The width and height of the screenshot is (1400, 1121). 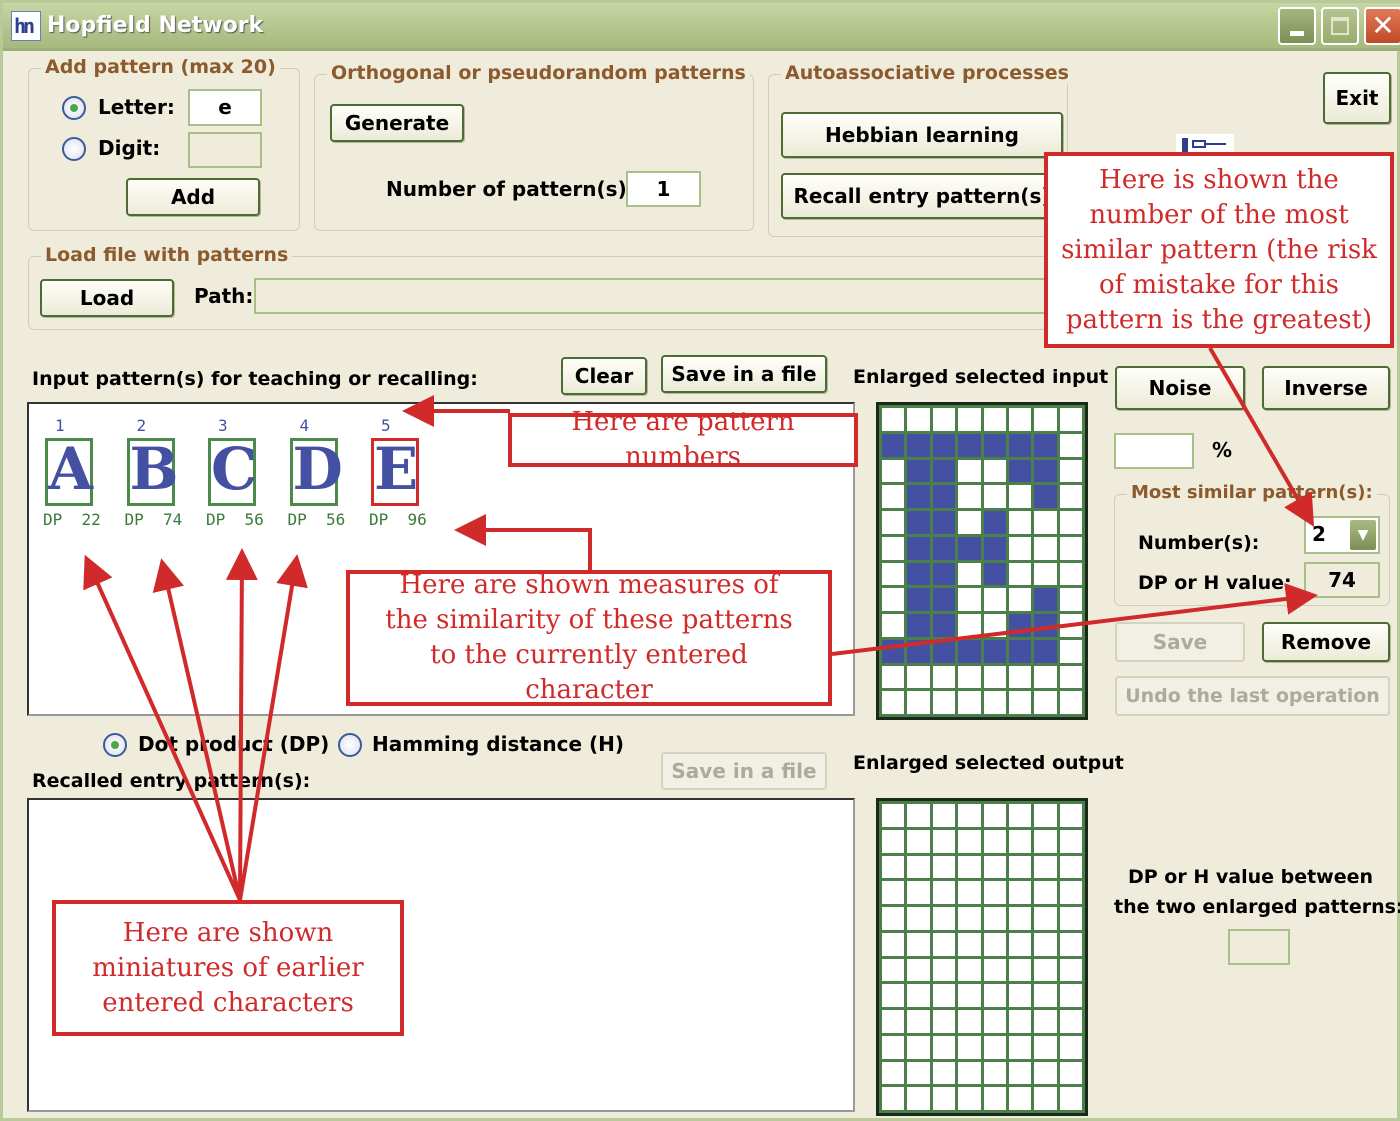 I want to click on pattern-miniature: D, so click(x=316, y=470).